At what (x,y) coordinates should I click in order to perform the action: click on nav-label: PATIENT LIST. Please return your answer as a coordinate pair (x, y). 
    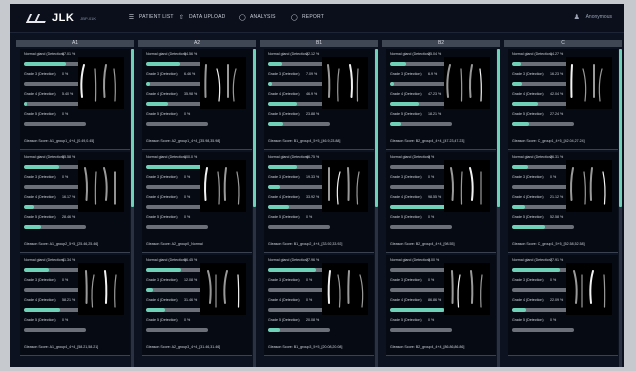
    Looking at the image, I should click on (156, 17).